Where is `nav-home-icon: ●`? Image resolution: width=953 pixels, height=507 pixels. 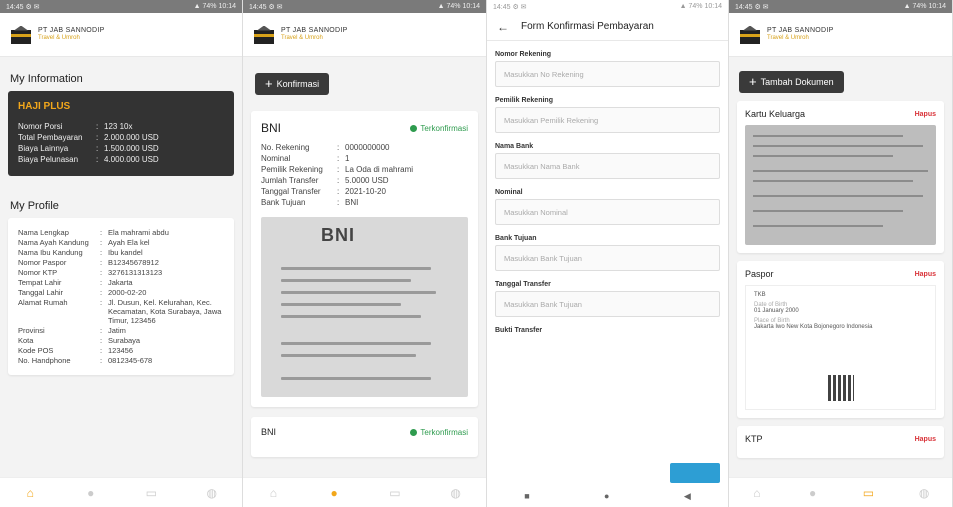
nav-home-icon: ● is located at coordinates (606, 496).